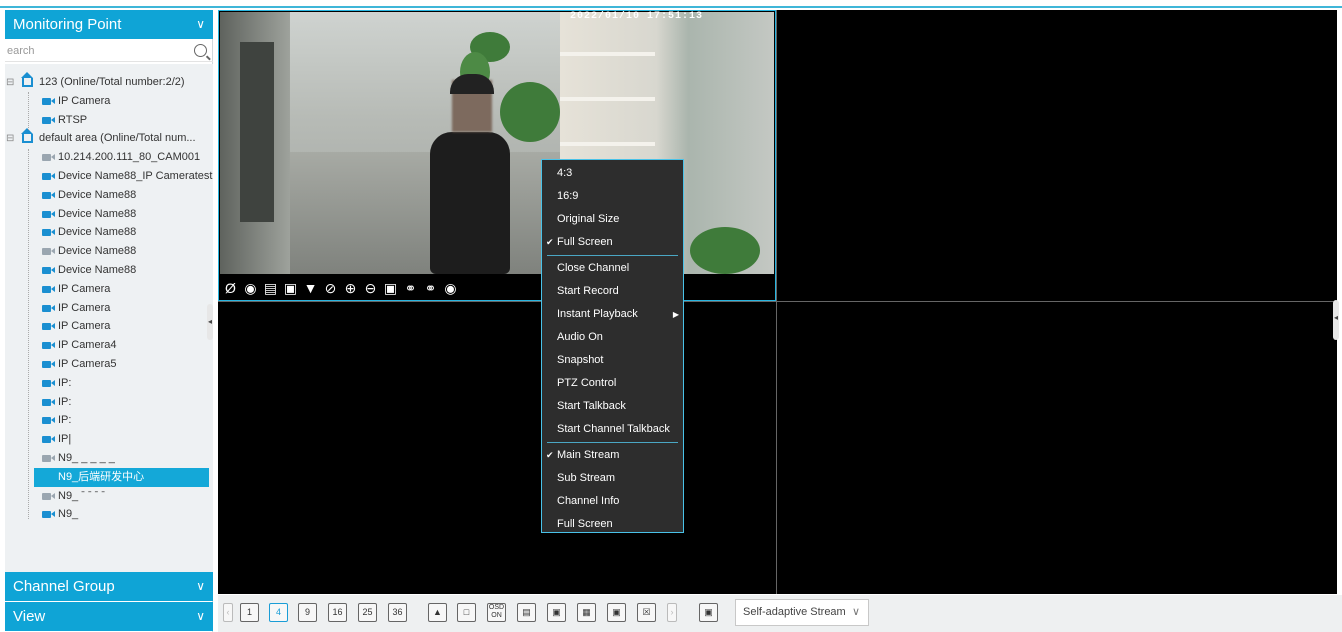 The height and width of the screenshot is (632, 1342). I want to click on tree-camera-node: RTSP, so click(109, 120).